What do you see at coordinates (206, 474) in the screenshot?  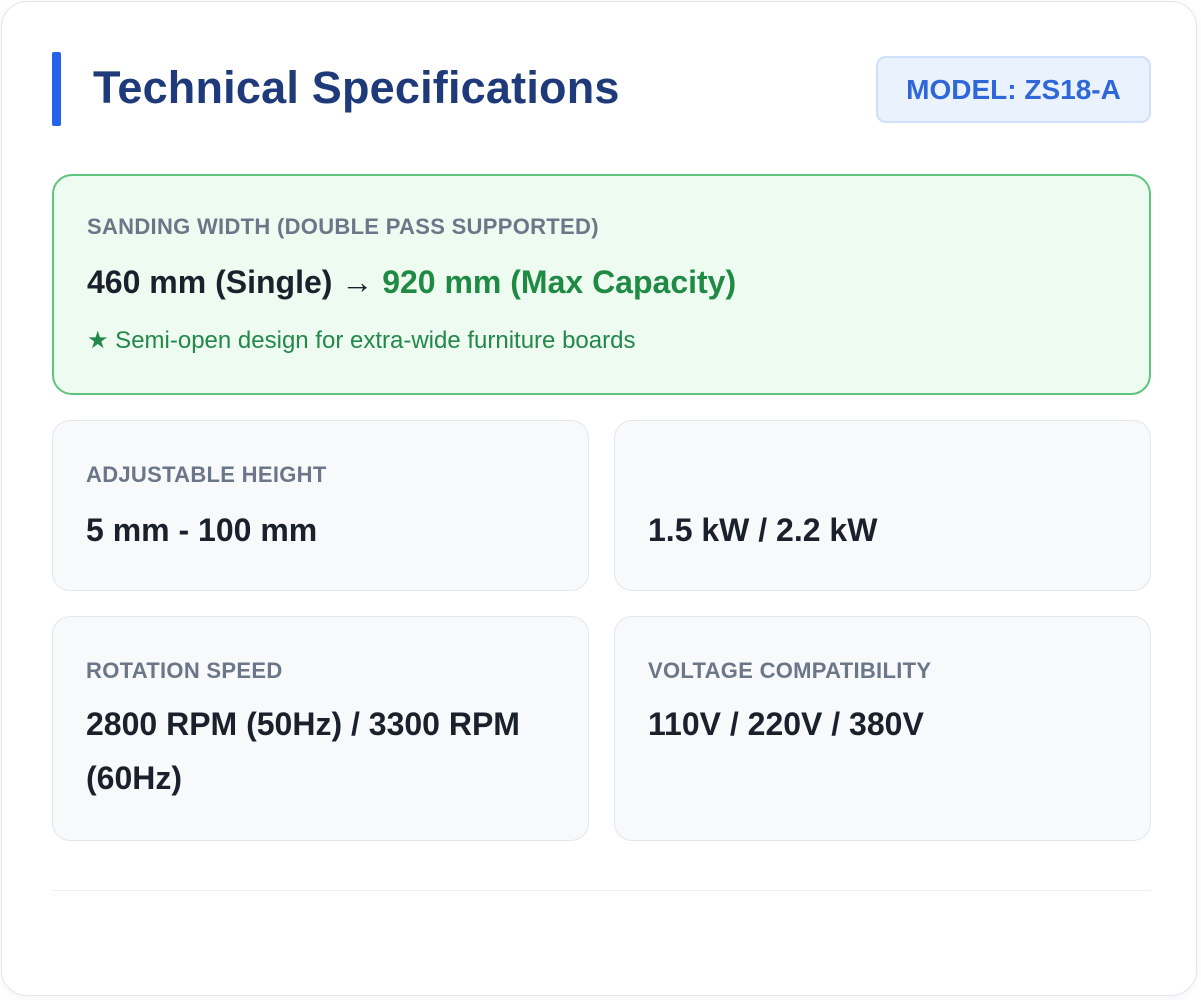 I see `height-label: ADJUSTABLE HEIGHT` at bounding box center [206, 474].